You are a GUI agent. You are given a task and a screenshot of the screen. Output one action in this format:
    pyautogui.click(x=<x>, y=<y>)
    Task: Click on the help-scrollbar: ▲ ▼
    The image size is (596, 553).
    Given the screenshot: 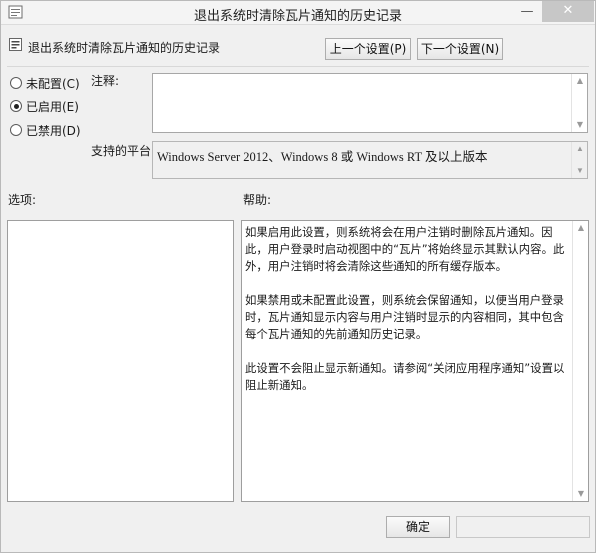 What is the action you would take?
    pyautogui.click(x=580, y=361)
    